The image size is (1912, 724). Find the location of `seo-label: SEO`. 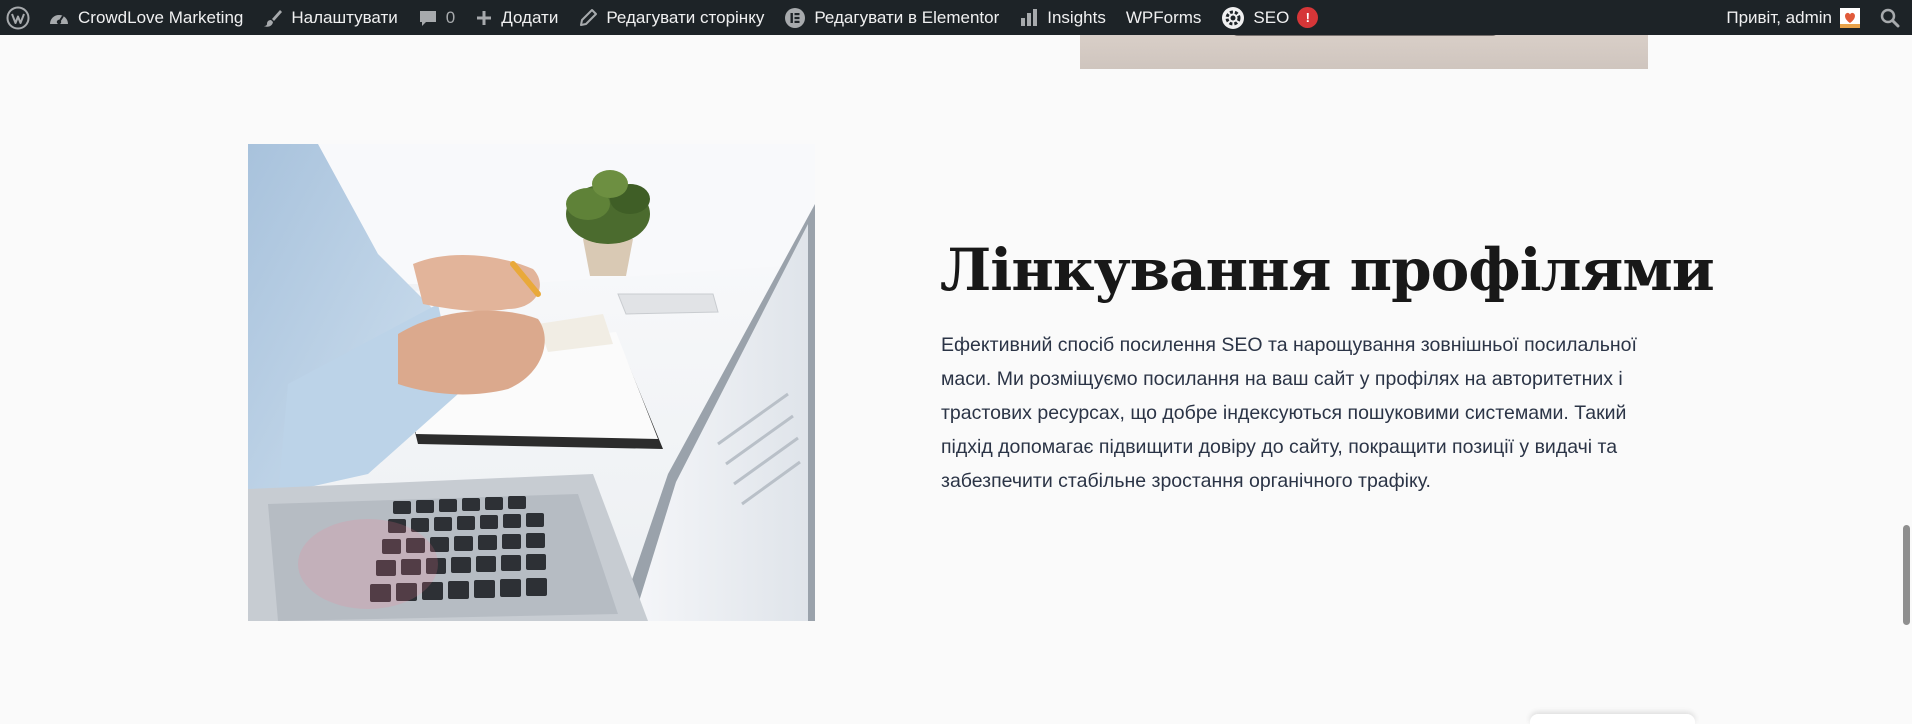

seo-label: SEO is located at coordinates (1271, 17).